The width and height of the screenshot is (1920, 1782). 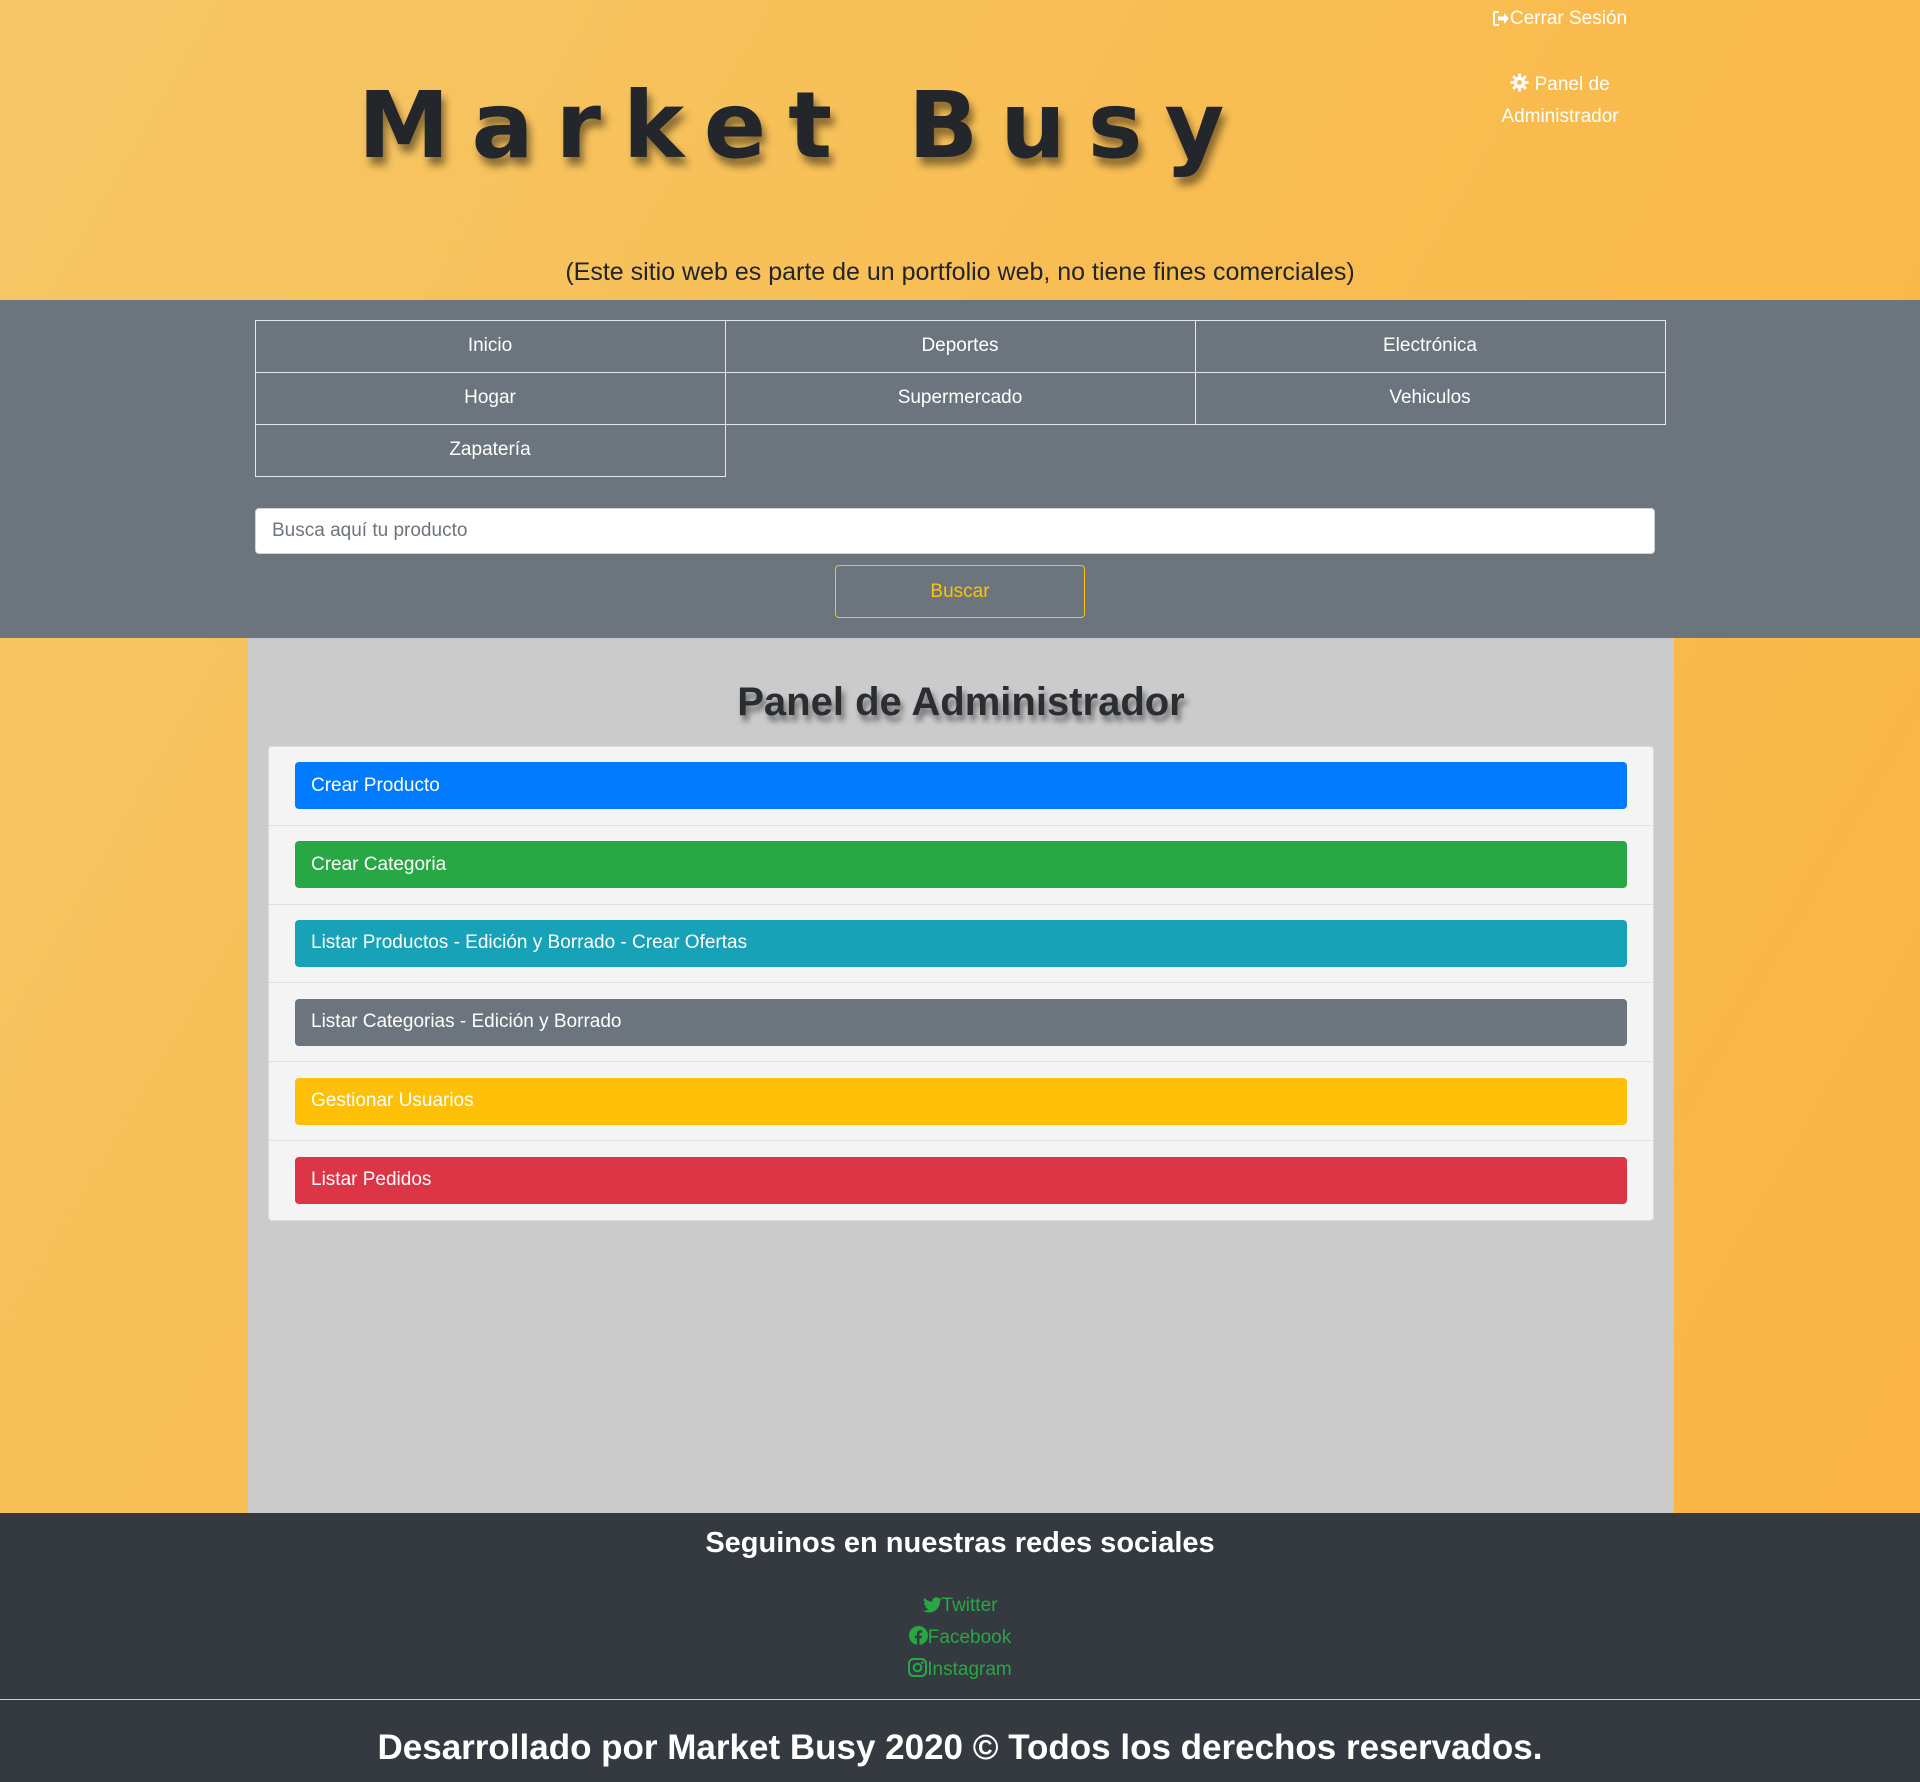 I want to click on list-item: Listar Categorias - Edición y Borrado, so click(x=961, y=1023).